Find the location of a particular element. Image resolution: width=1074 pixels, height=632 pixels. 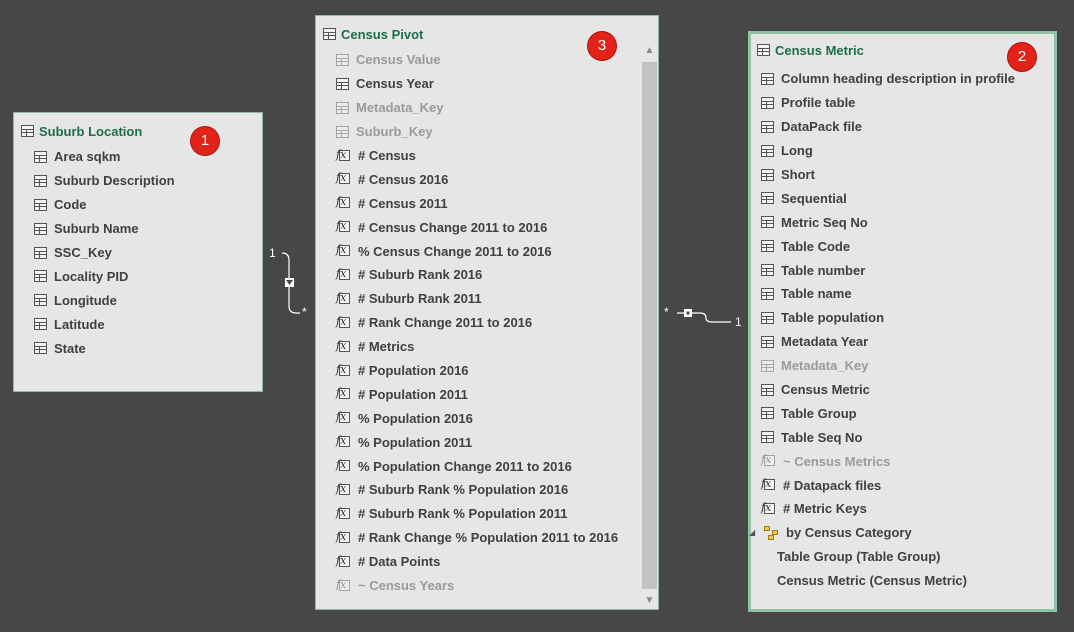

field-label: # Population 2011 is located at coordinates (413, 394).